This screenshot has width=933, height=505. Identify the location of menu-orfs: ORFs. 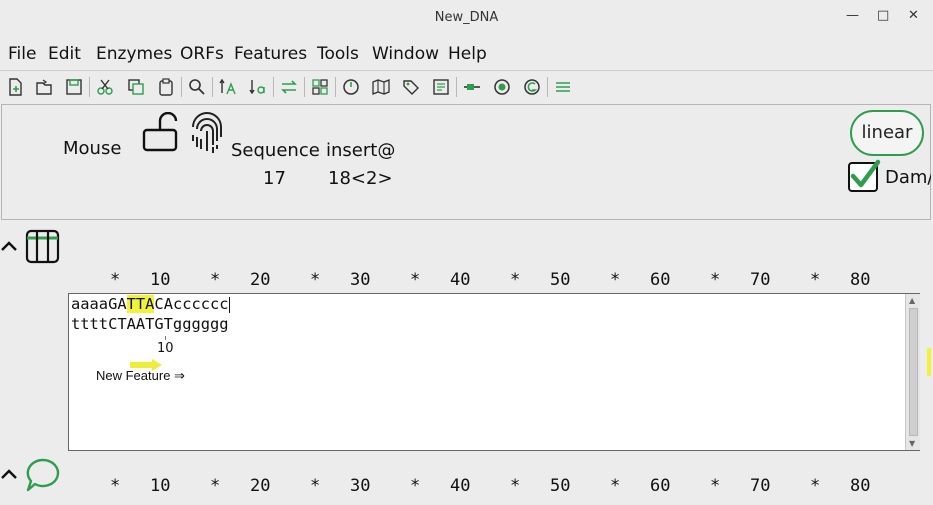
(202, 54).